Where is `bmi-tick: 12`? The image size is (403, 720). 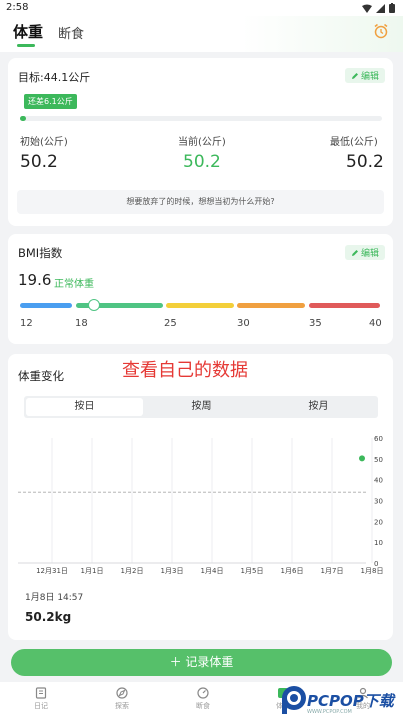 bmi-tick: 12 is located at coordinates (26, 323).